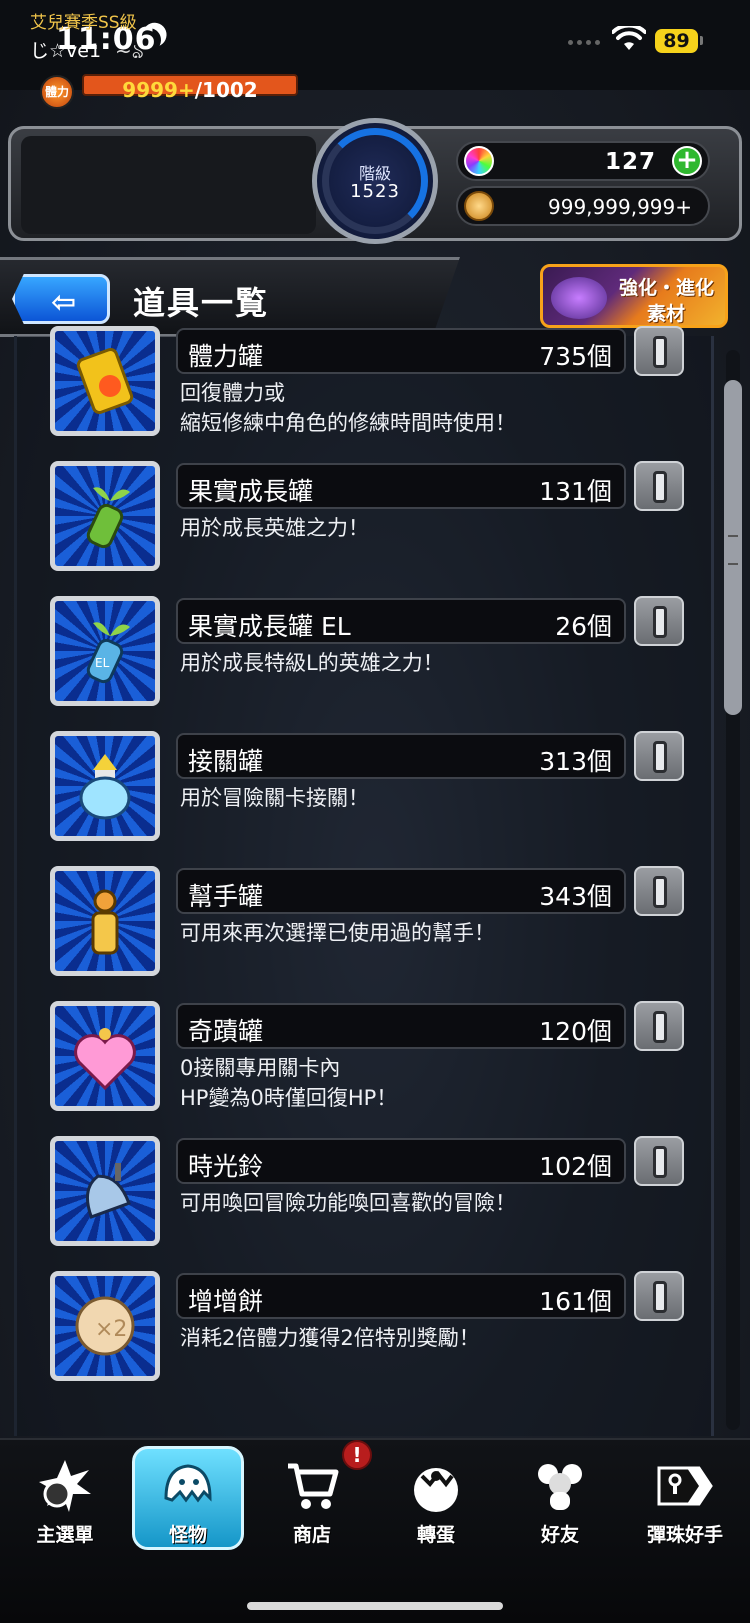  I want to click on list-item: EL 果實成長罐 EL 26個 用於成長特級L的英雄之力！, so click(370, 661).